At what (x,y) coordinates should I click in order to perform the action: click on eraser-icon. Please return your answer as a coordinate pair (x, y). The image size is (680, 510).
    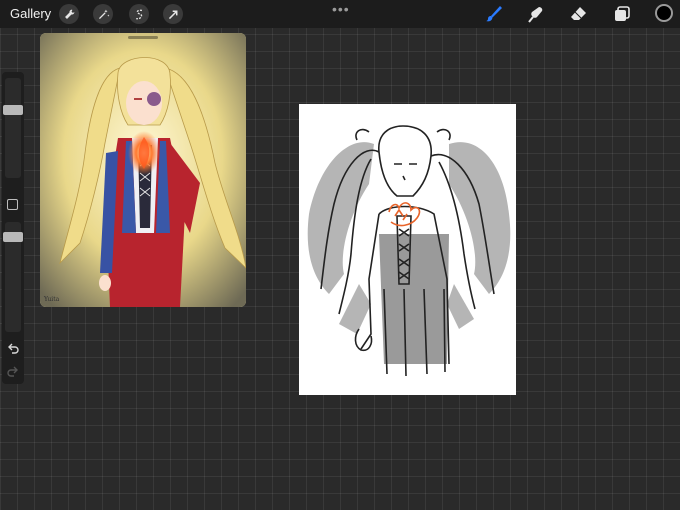
    Looking at the image, I should click on (579, 14).